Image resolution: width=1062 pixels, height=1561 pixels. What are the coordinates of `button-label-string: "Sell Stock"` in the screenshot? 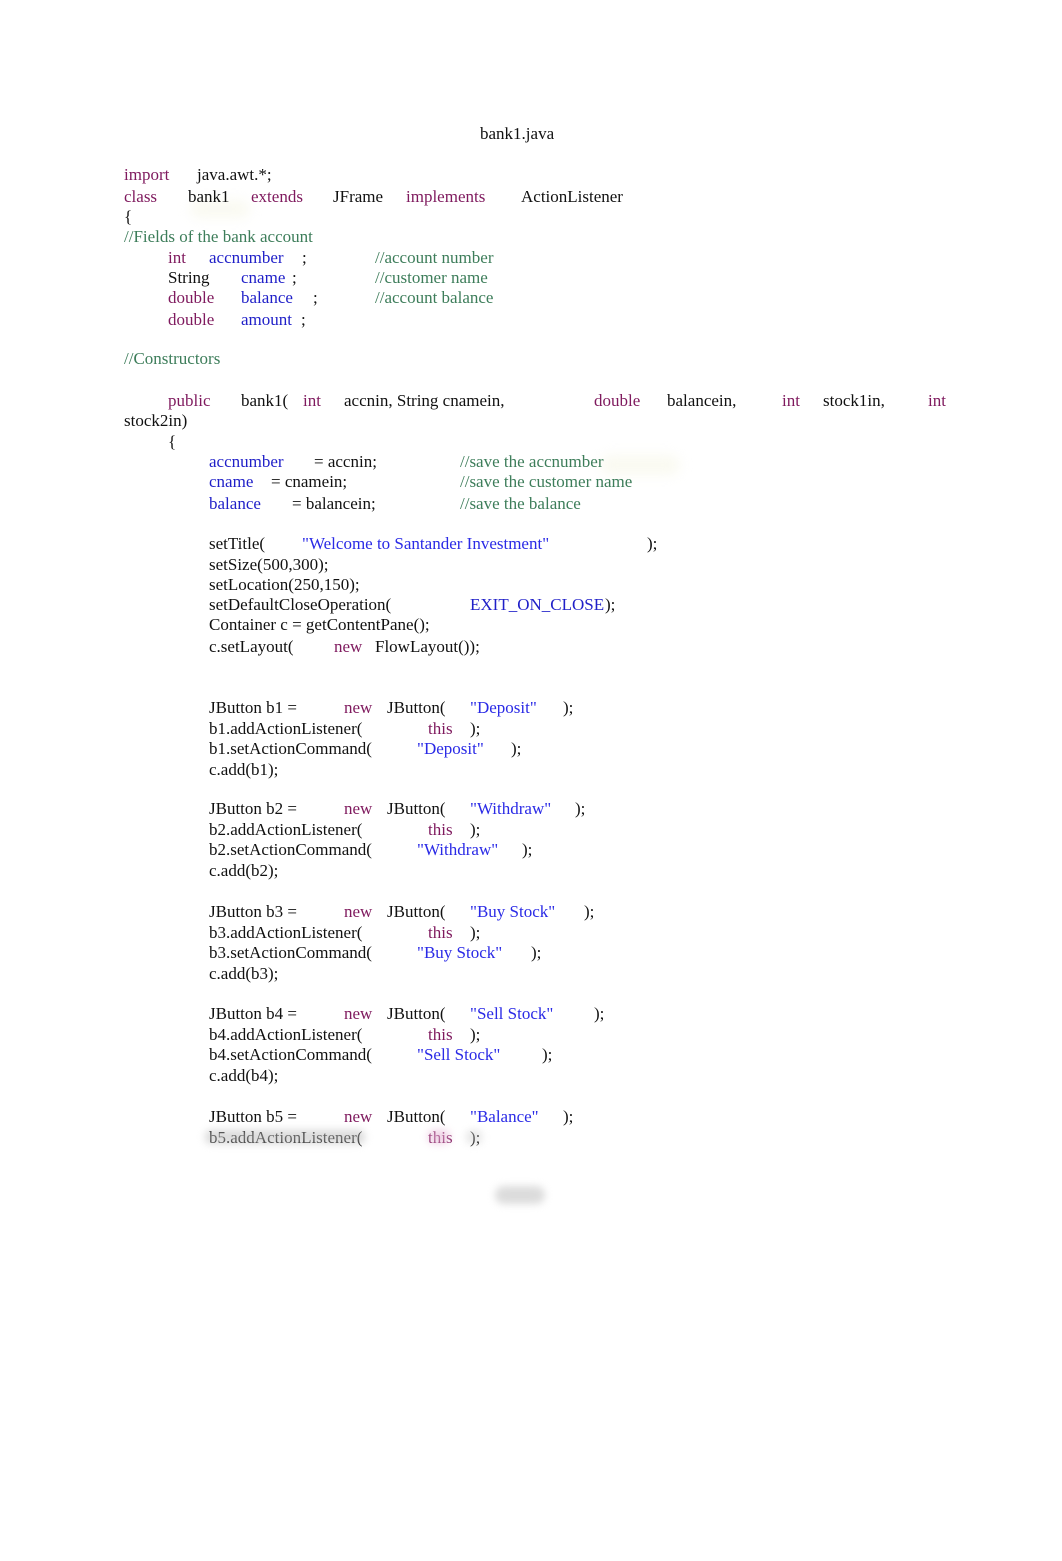 It's located at (512, 1013).